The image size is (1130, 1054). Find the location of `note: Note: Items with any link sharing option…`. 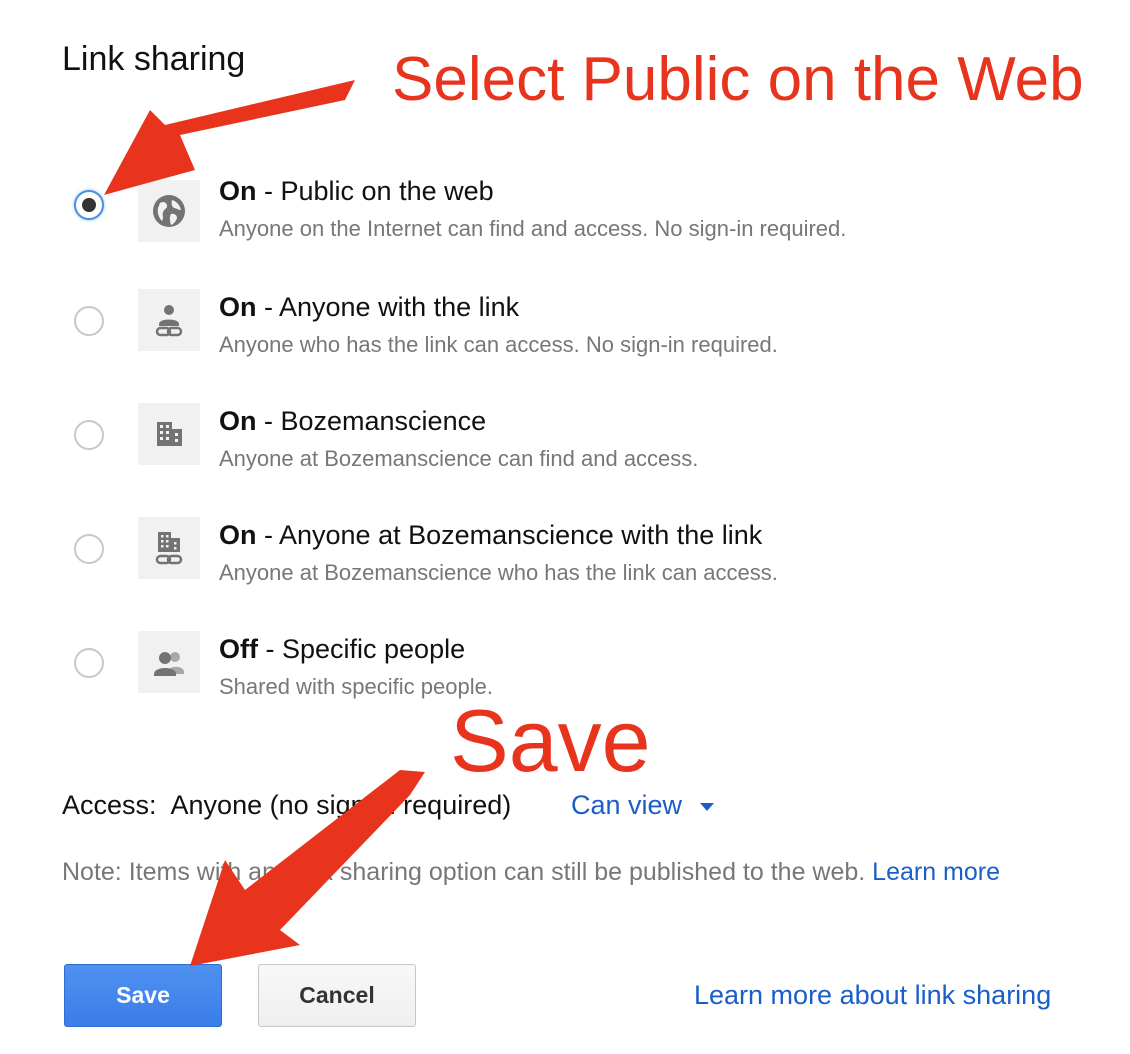

note: Note: Items with any link sharing option… is located at coordinates (531, 872).